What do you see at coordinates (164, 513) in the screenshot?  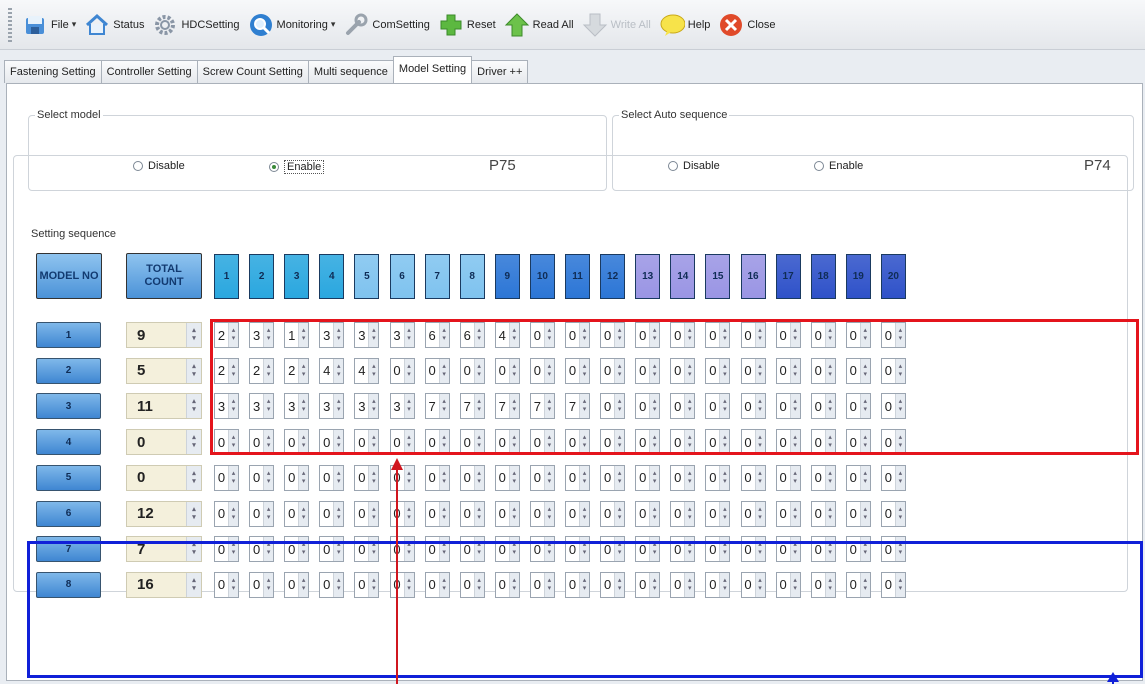 I see `total-count-field: 12 ▴ ▾` at bounding box center [164, 513].